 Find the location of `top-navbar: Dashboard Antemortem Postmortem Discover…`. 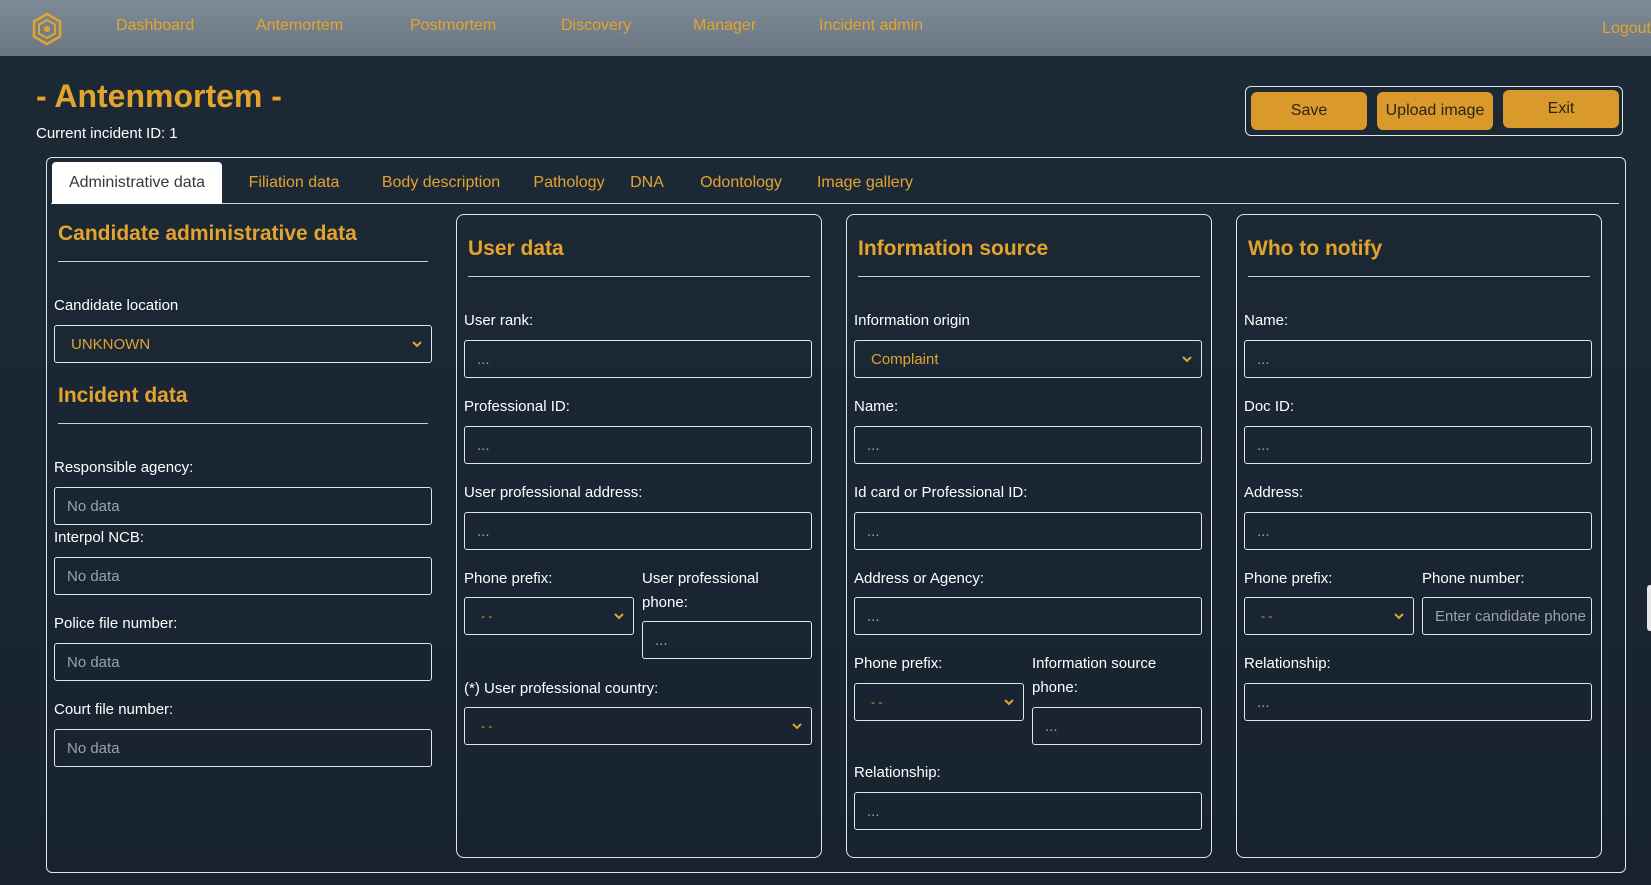

top-navbar: Dashboard Antemortem Postmortem Discover… is located at coordinates (825, 28).